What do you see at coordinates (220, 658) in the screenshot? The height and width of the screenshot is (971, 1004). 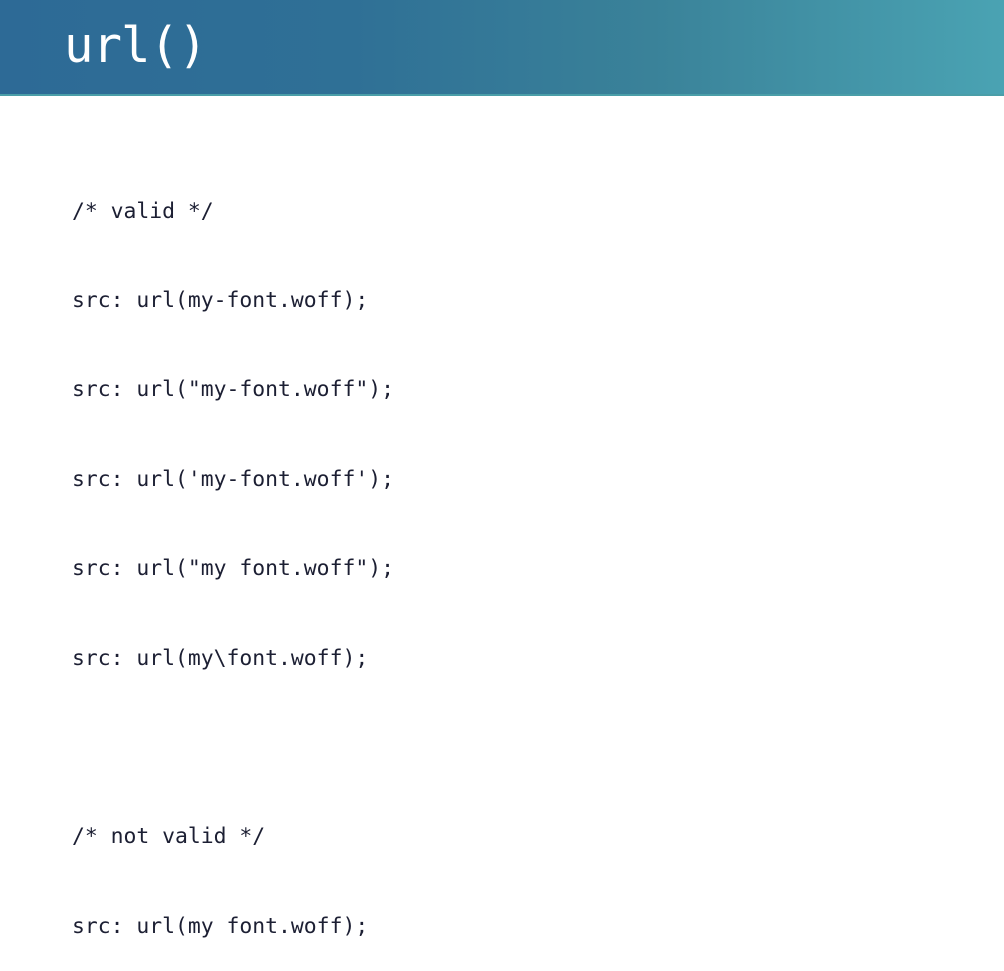 I see `code-line: src: url(my\font.woff);` at bounding box center [220, 658].